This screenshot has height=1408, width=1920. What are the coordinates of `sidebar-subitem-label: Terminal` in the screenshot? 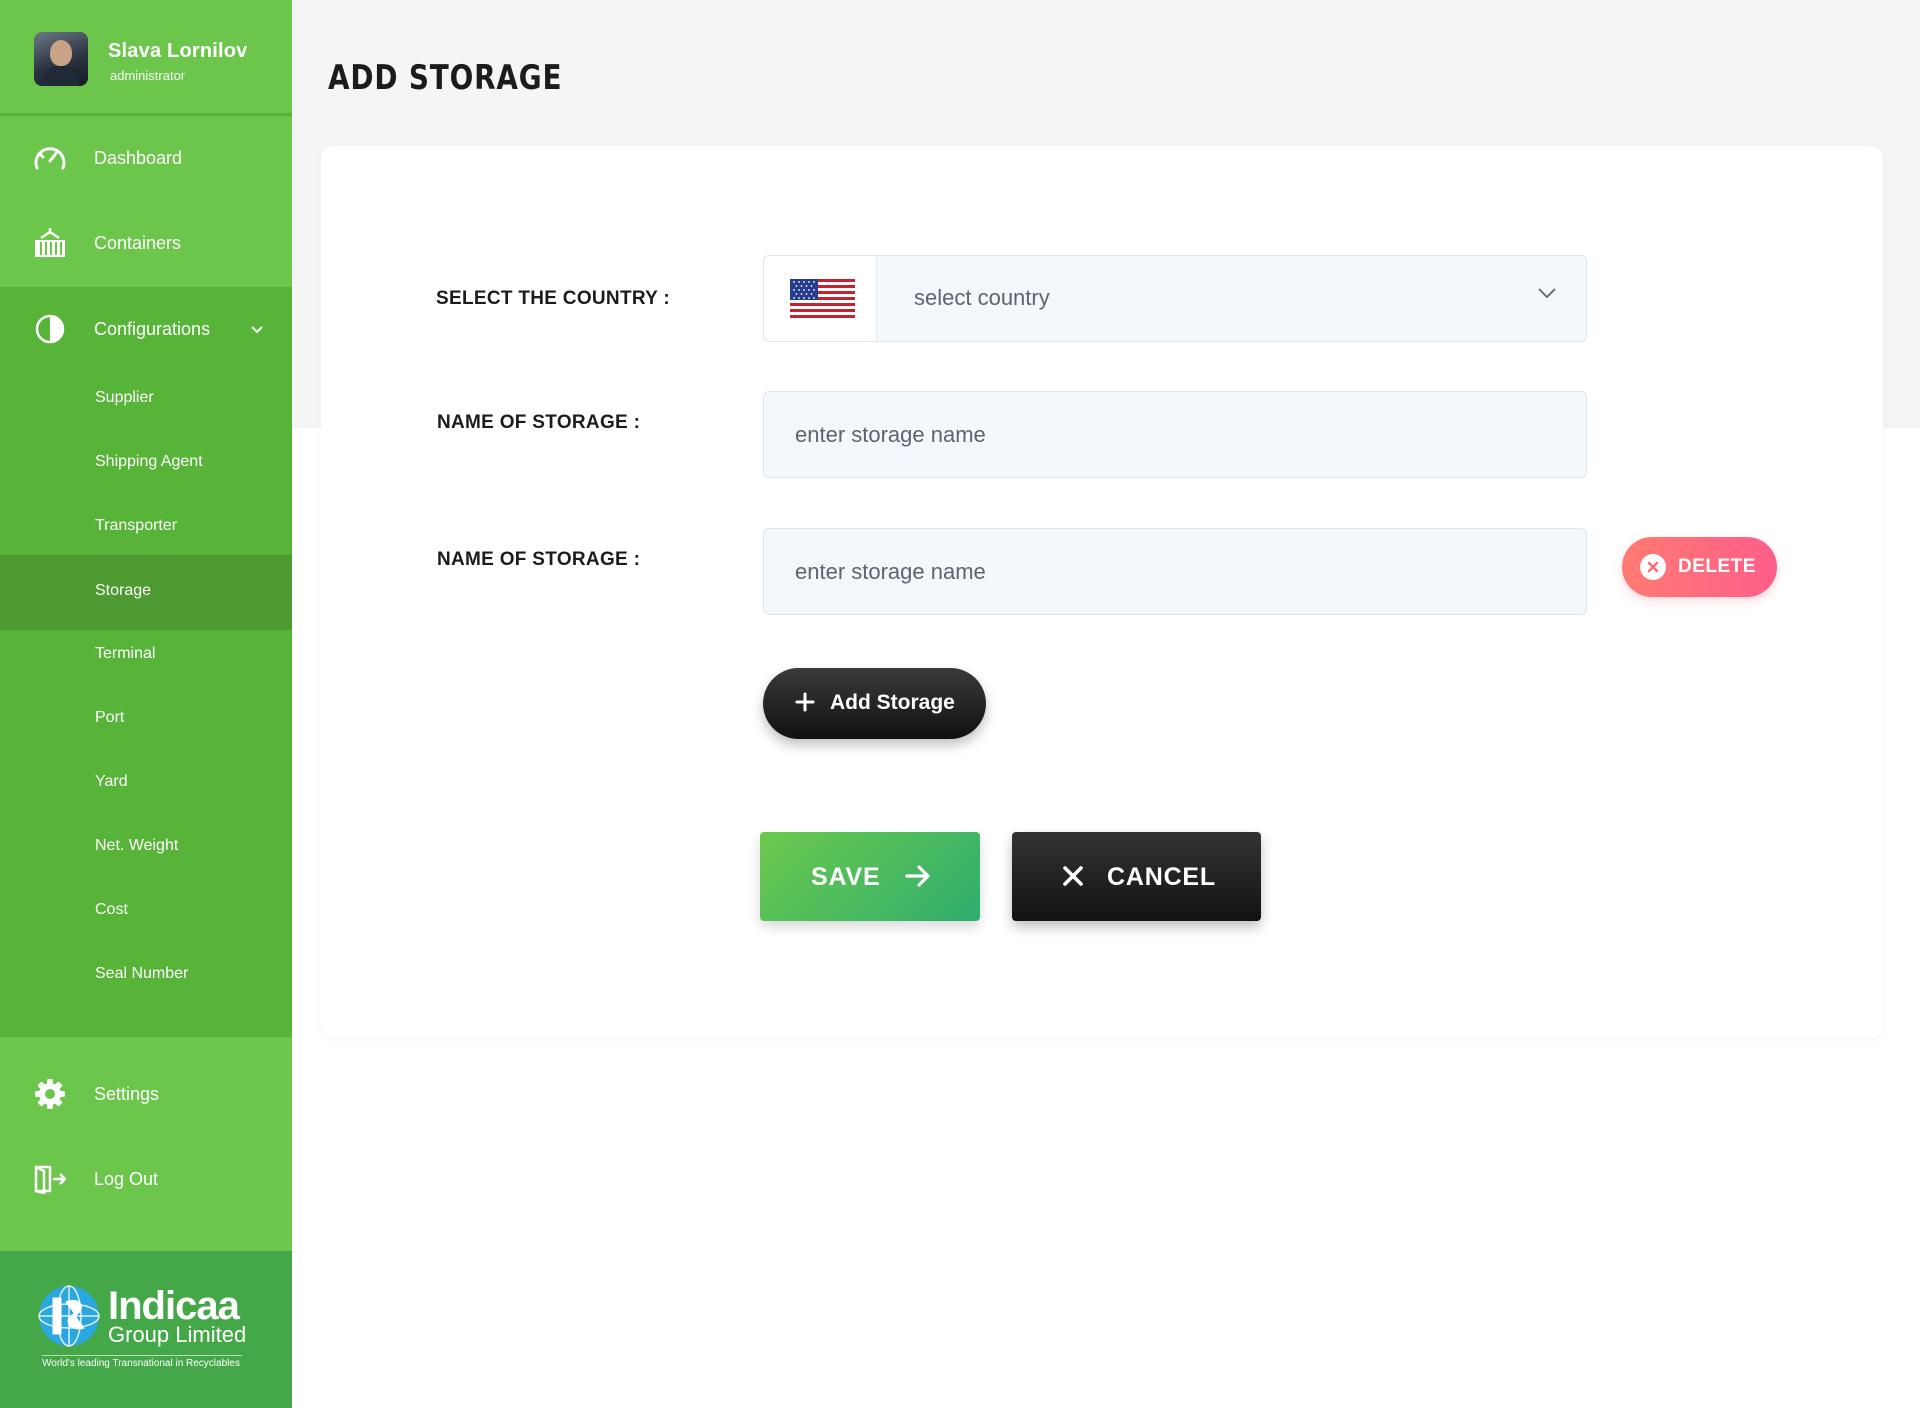 It's located at (125, 653).